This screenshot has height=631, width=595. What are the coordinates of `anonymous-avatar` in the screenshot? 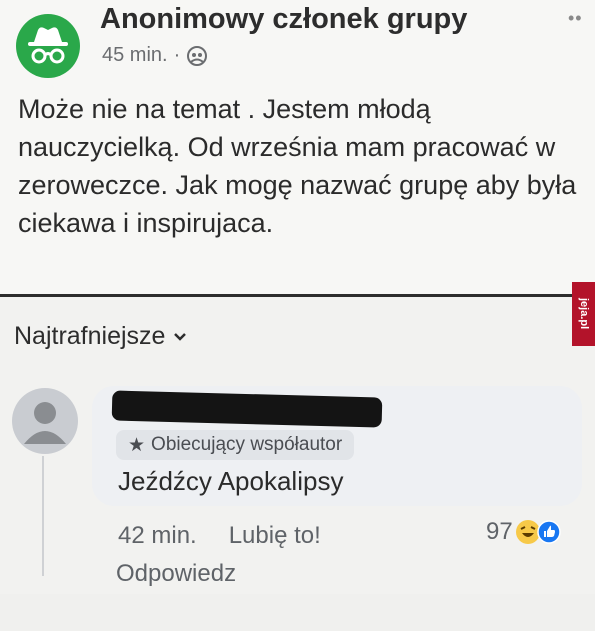 It's located at (48, 46).